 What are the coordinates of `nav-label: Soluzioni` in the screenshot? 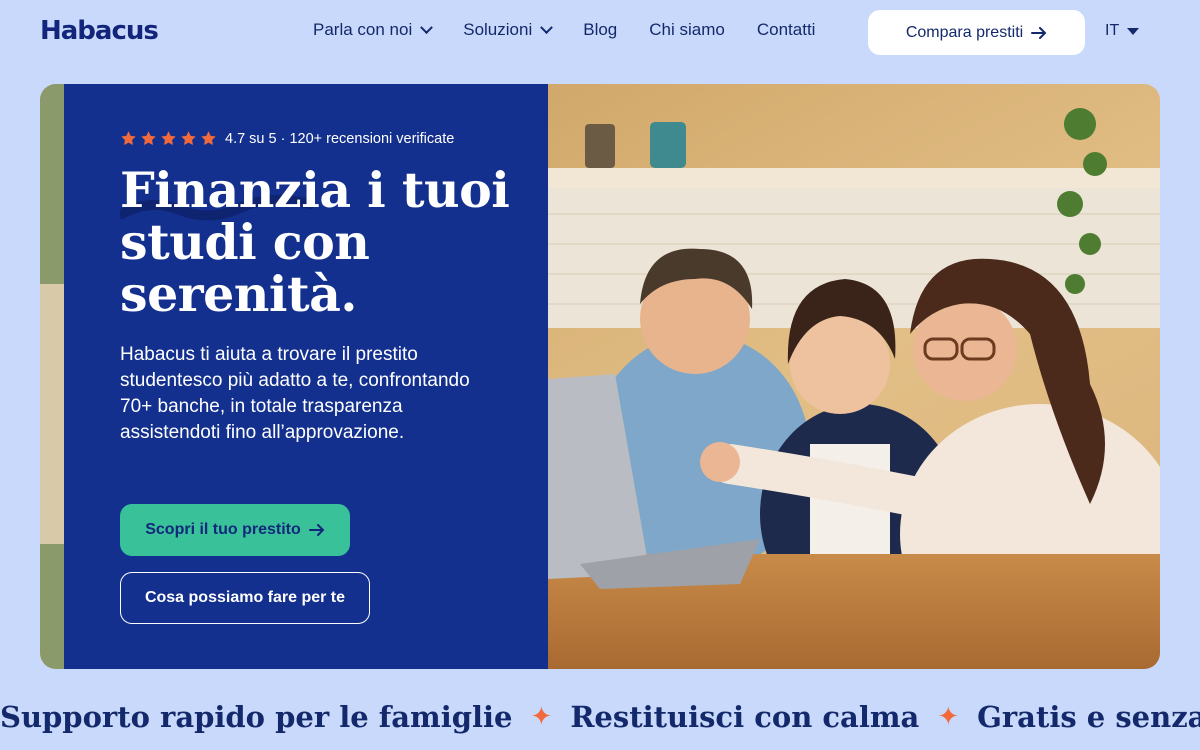 It's located at (498, 29).